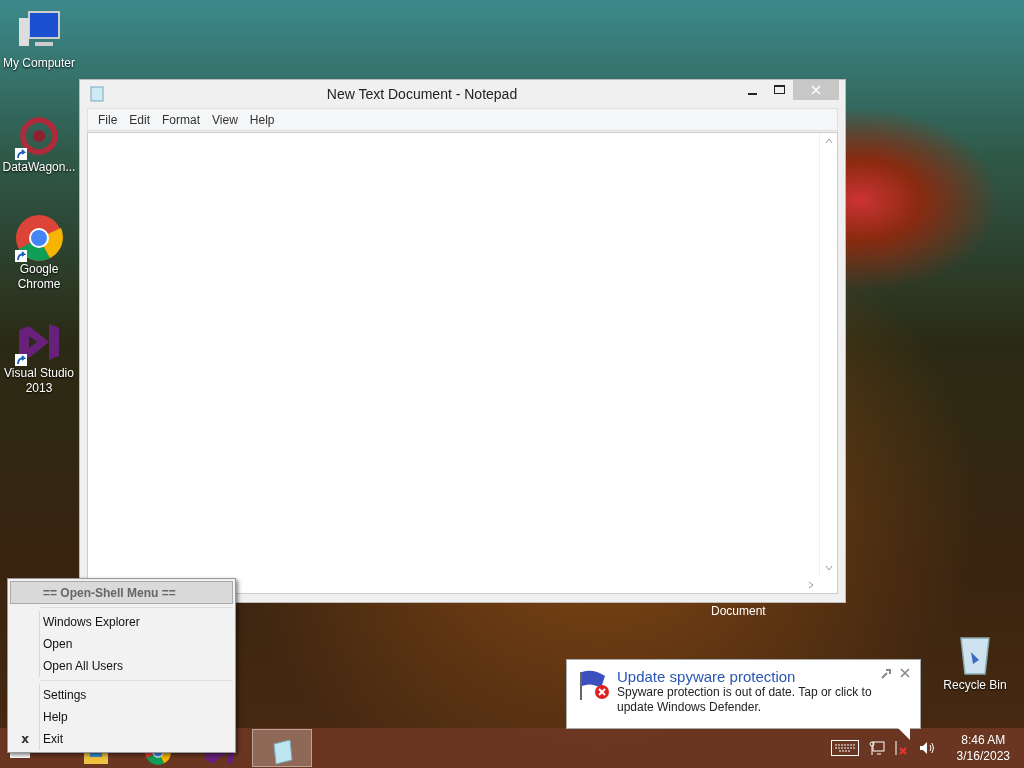 This screenshot has height=768, width=1024. Describe the element at coordinates (422, 94) in the screenshot. I see `window-title: New Text Document - Notepad` at that location.